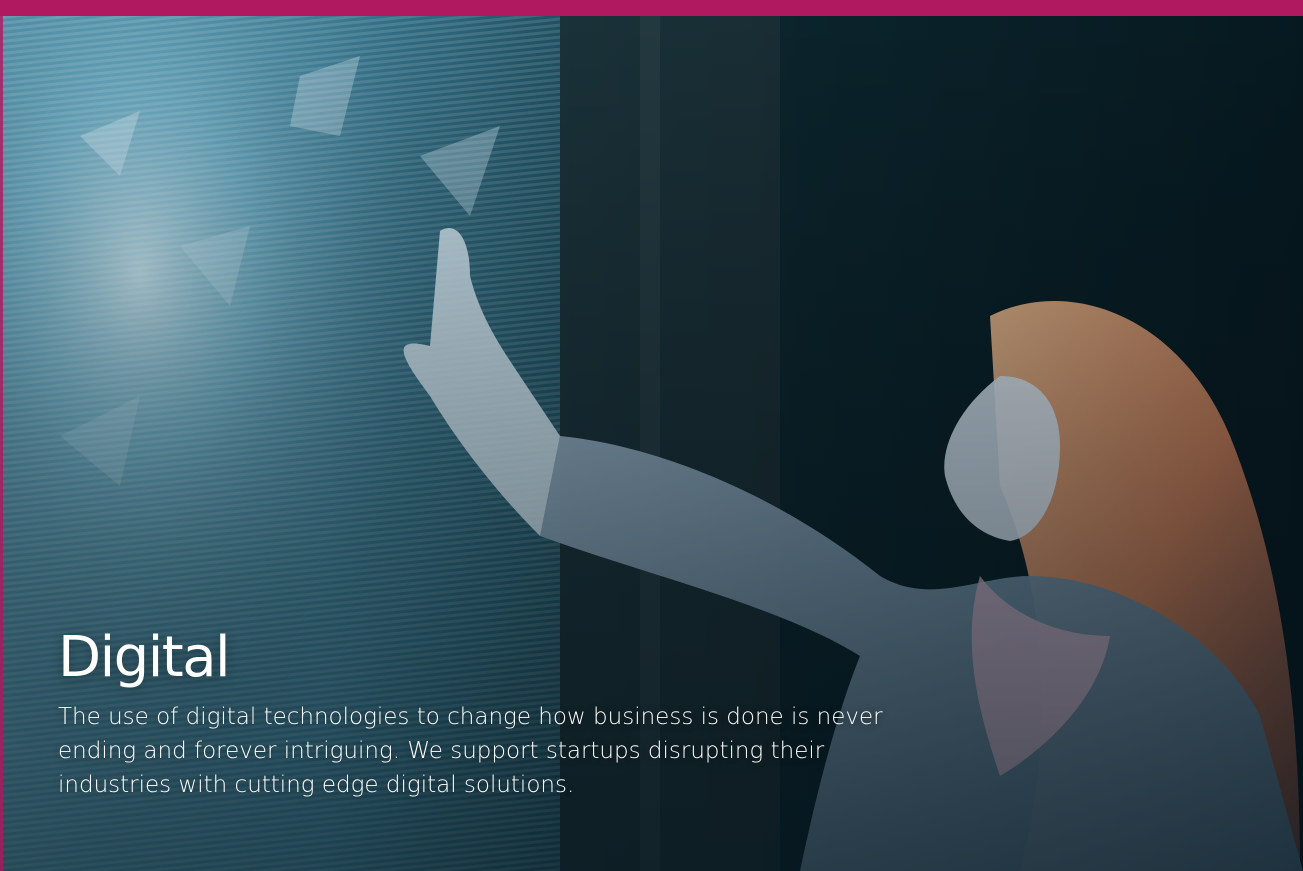 This screenshot has width=1303, height=871. I want to click on accent-left-edge, so click(1, 443).